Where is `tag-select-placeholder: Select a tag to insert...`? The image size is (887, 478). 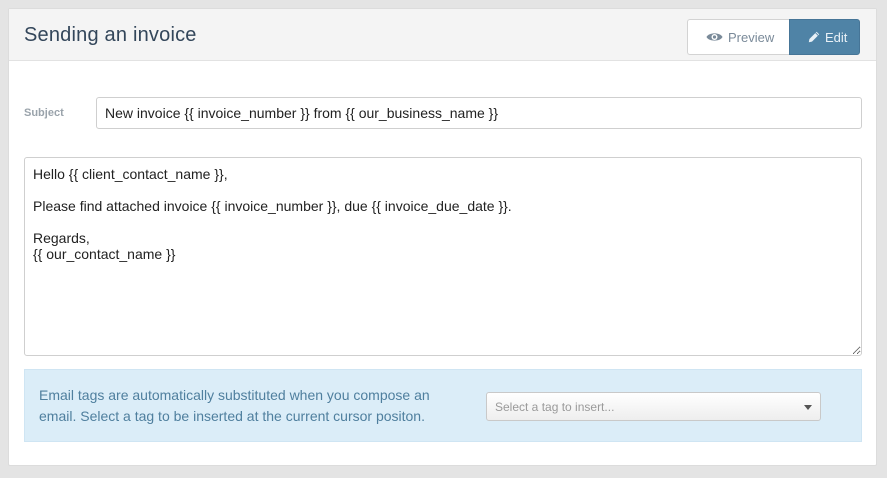
tag-select-placeholder: Select a tag to insert... is located at coordinates (555, 406).